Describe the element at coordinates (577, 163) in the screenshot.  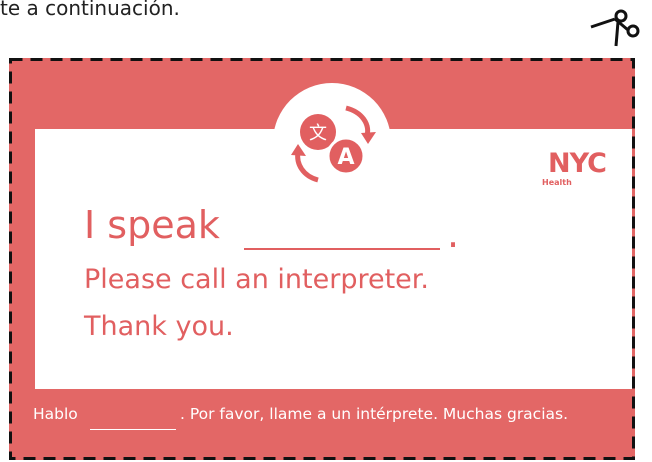
I see `logo-main: NYC` at that location.